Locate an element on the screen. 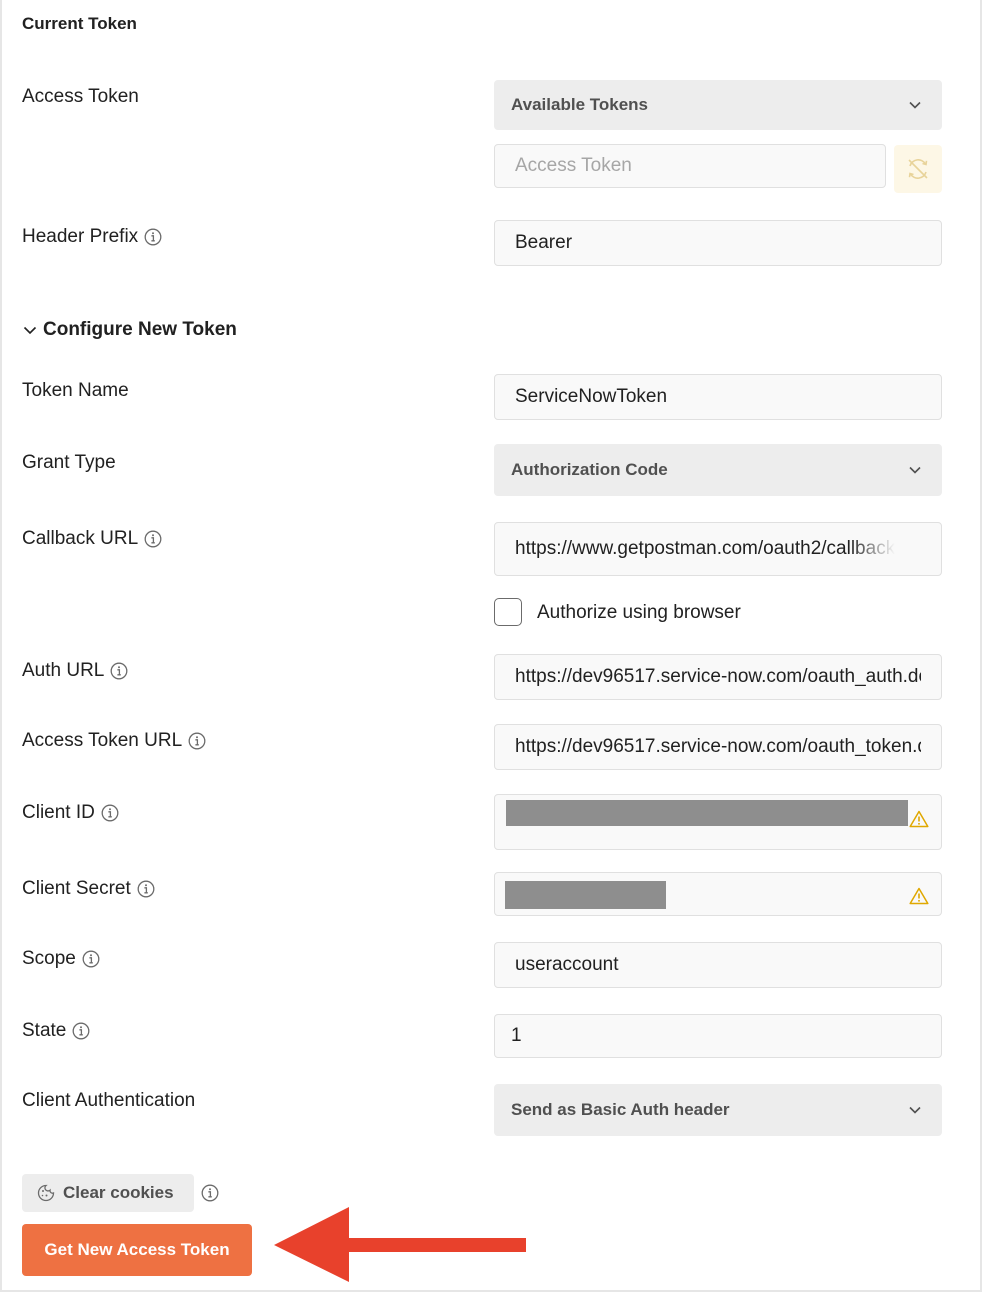 Image resolution: width=984 pixels, height=1294 pixels. grant-type-value: Authorization Code is located at coordinates (589, 469).